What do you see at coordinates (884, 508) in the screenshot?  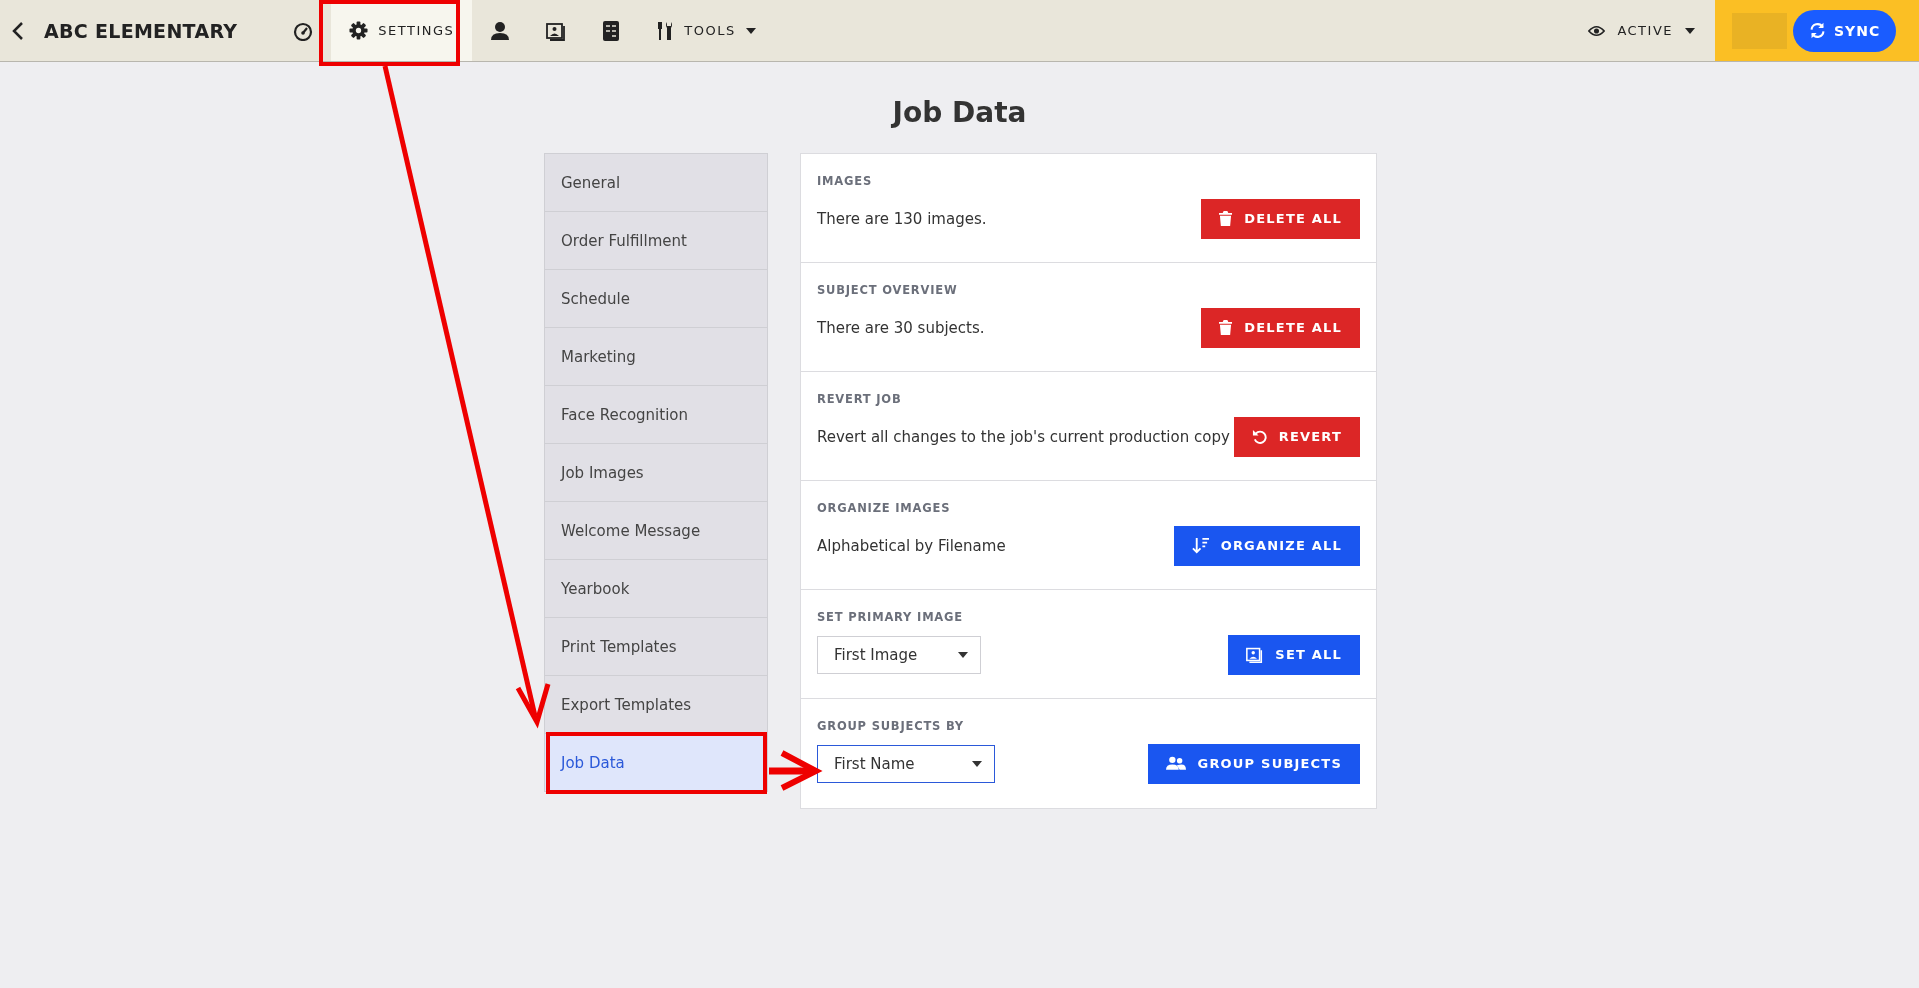 I see `section-heading: ORGANIZE IMAGES` at bounding box center [884, 508].